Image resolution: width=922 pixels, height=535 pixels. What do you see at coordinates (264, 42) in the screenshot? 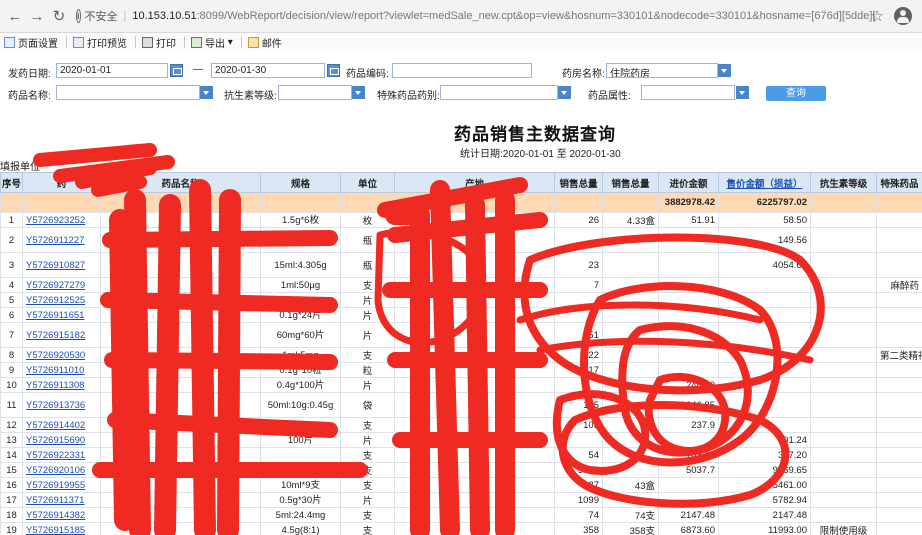
I see `mail-button: 邮件` at bounding box center [264, 42].